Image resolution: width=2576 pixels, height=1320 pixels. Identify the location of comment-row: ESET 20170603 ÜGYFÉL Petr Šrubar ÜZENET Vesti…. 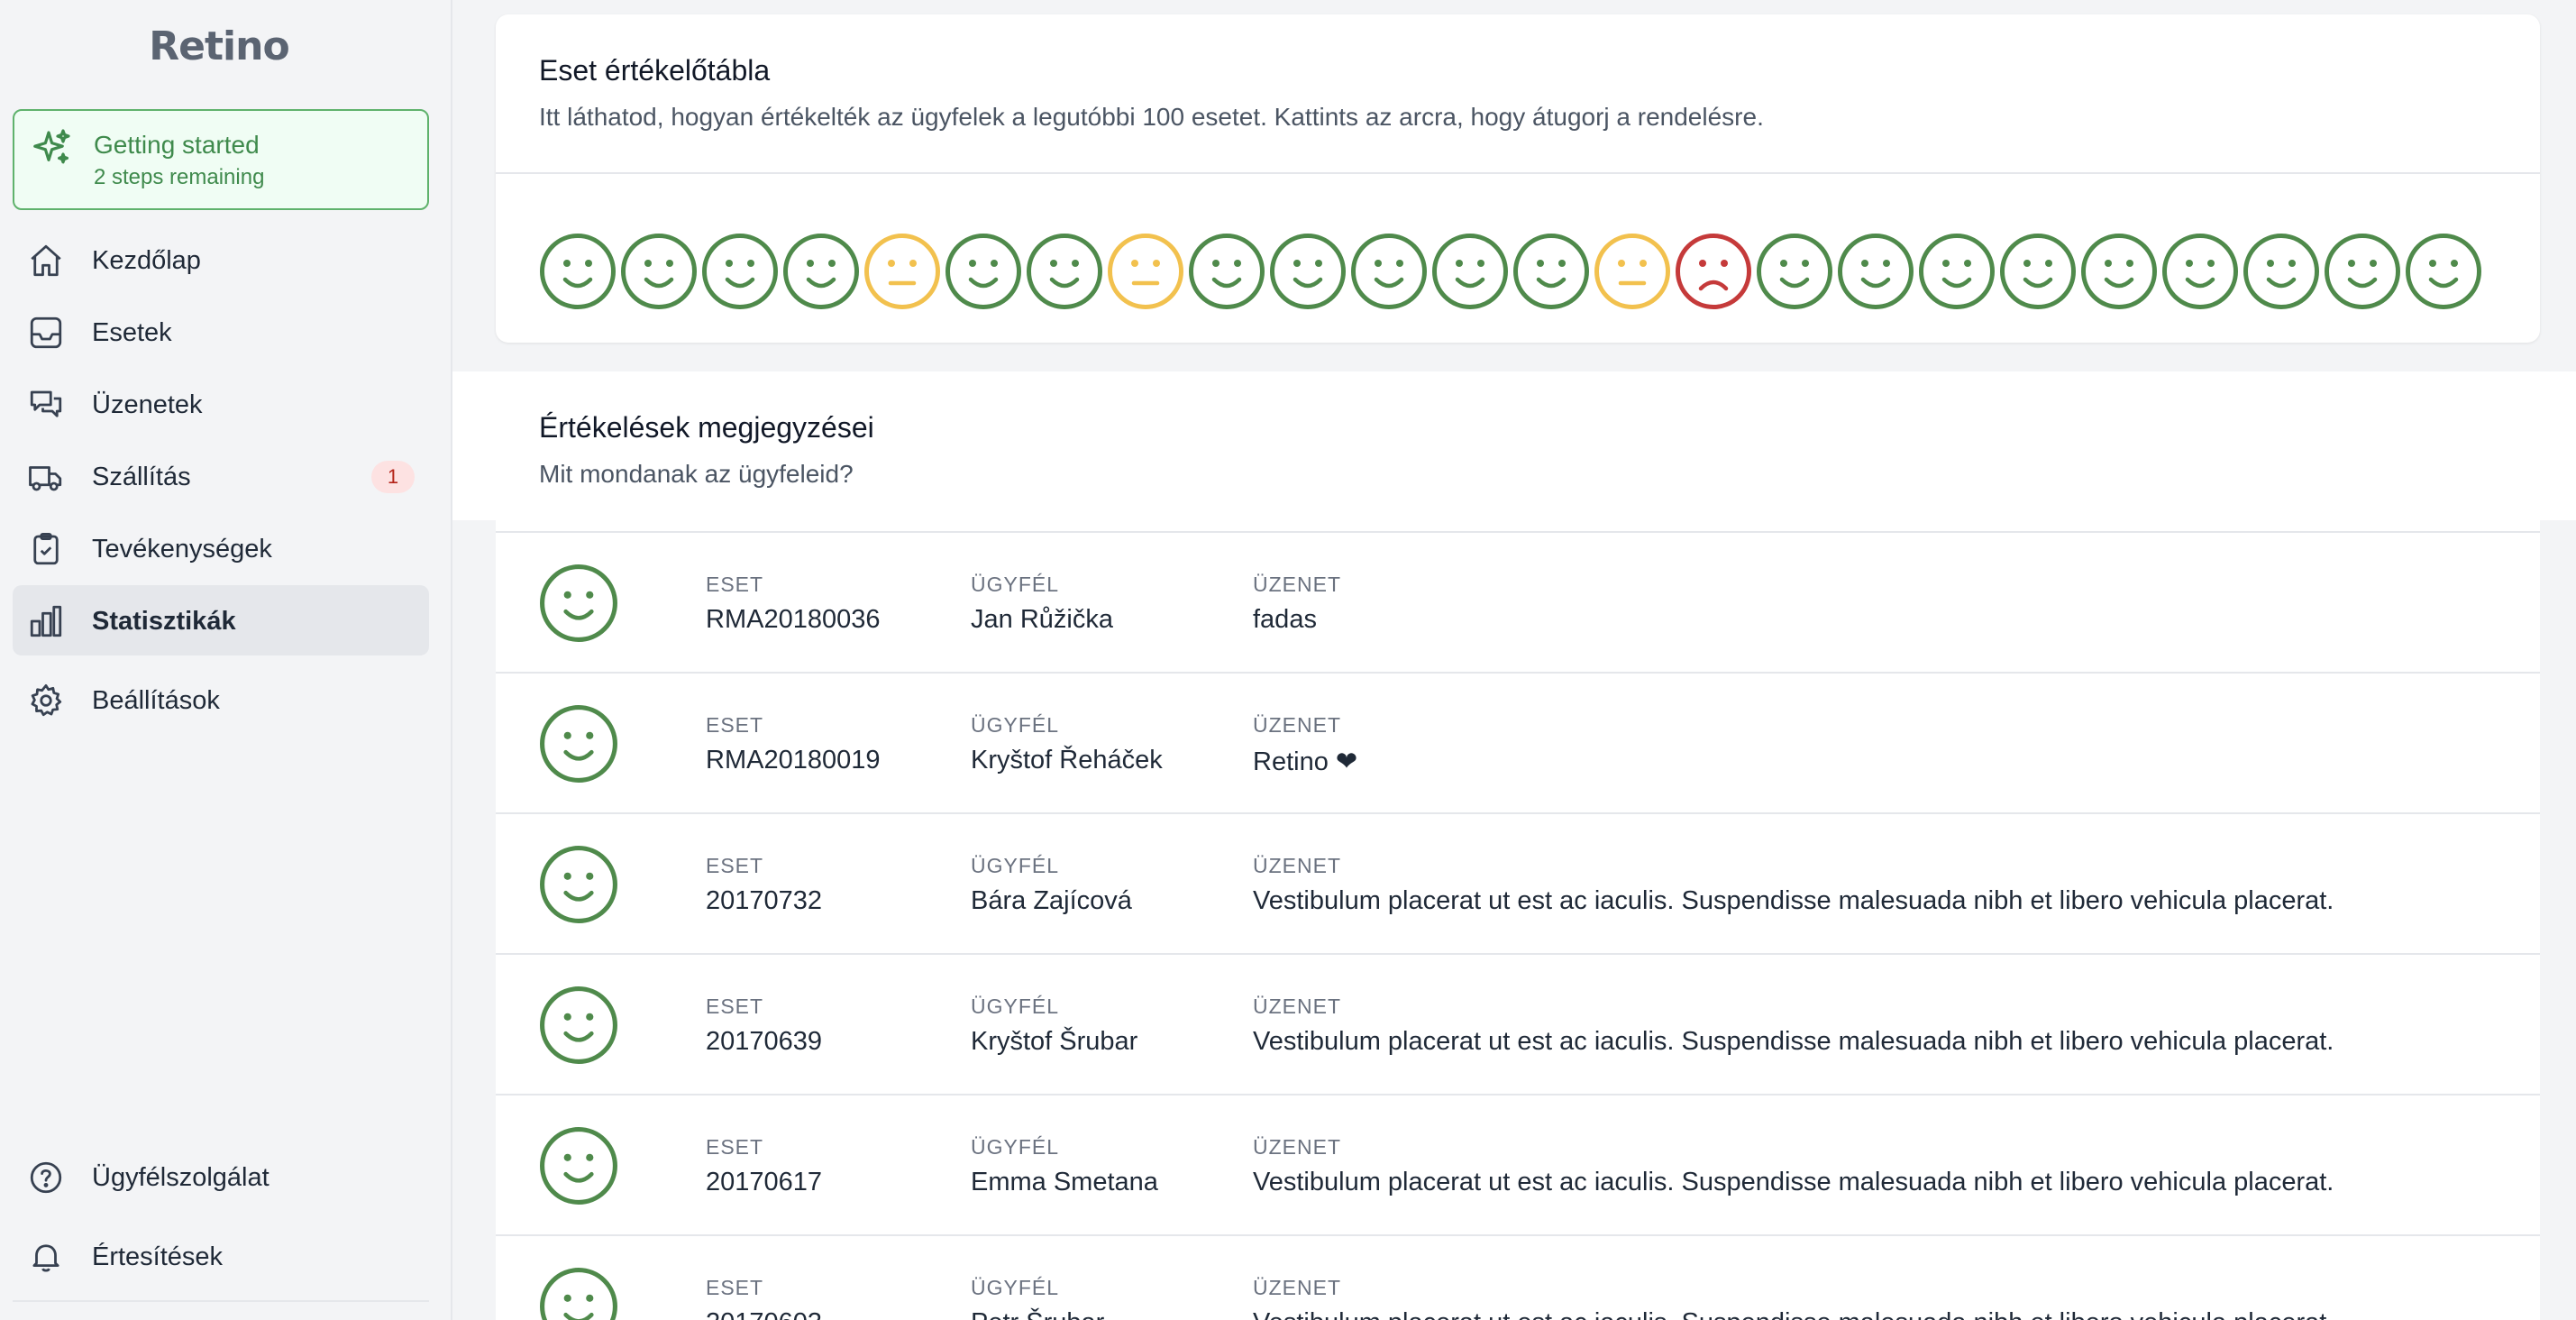
(1518, 1277).